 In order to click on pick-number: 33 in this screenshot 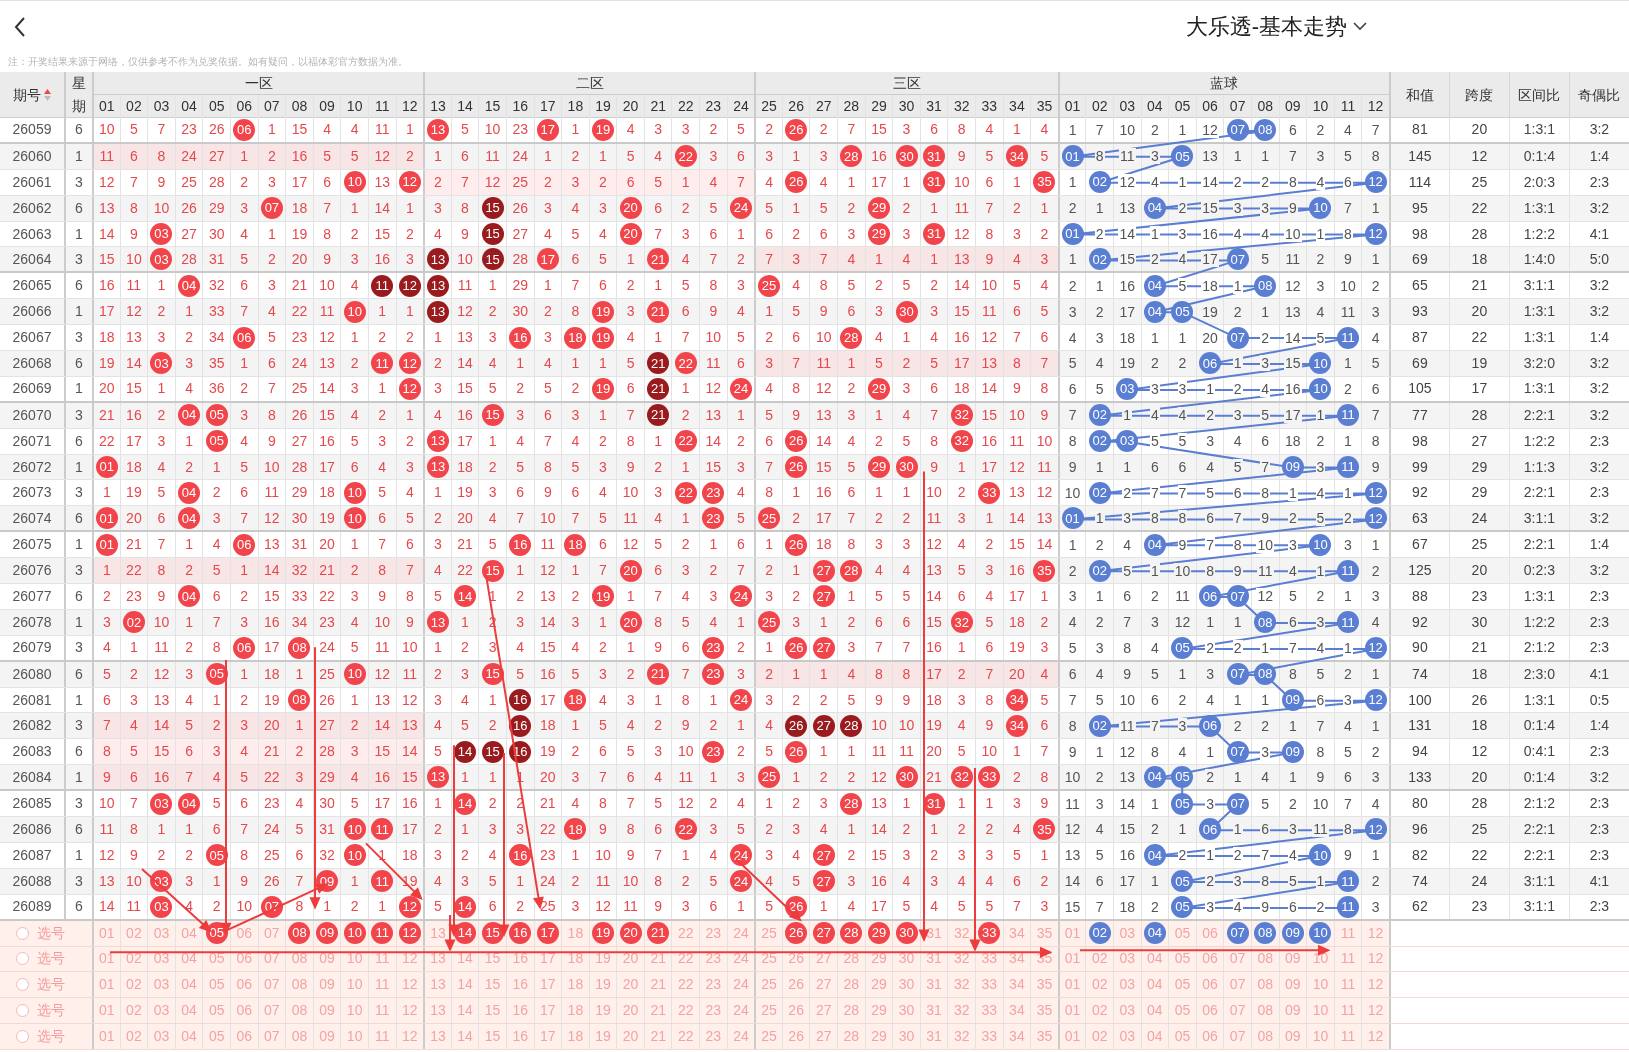, I will do `click(989, 985)`.